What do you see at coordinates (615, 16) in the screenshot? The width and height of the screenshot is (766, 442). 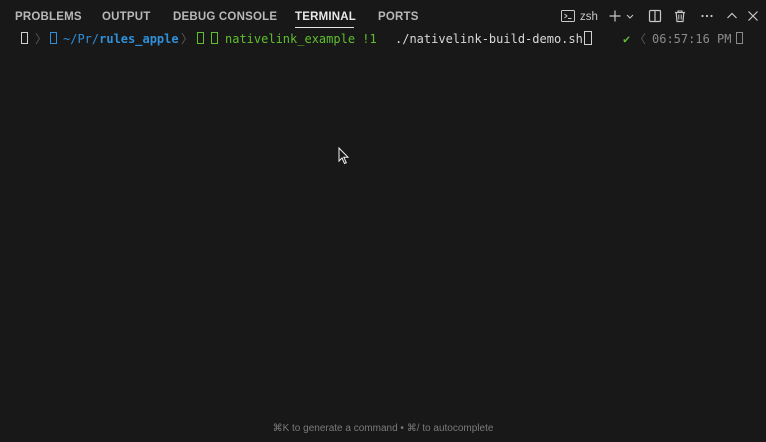 I see `plus-icon` at bounding box center [615, 16].